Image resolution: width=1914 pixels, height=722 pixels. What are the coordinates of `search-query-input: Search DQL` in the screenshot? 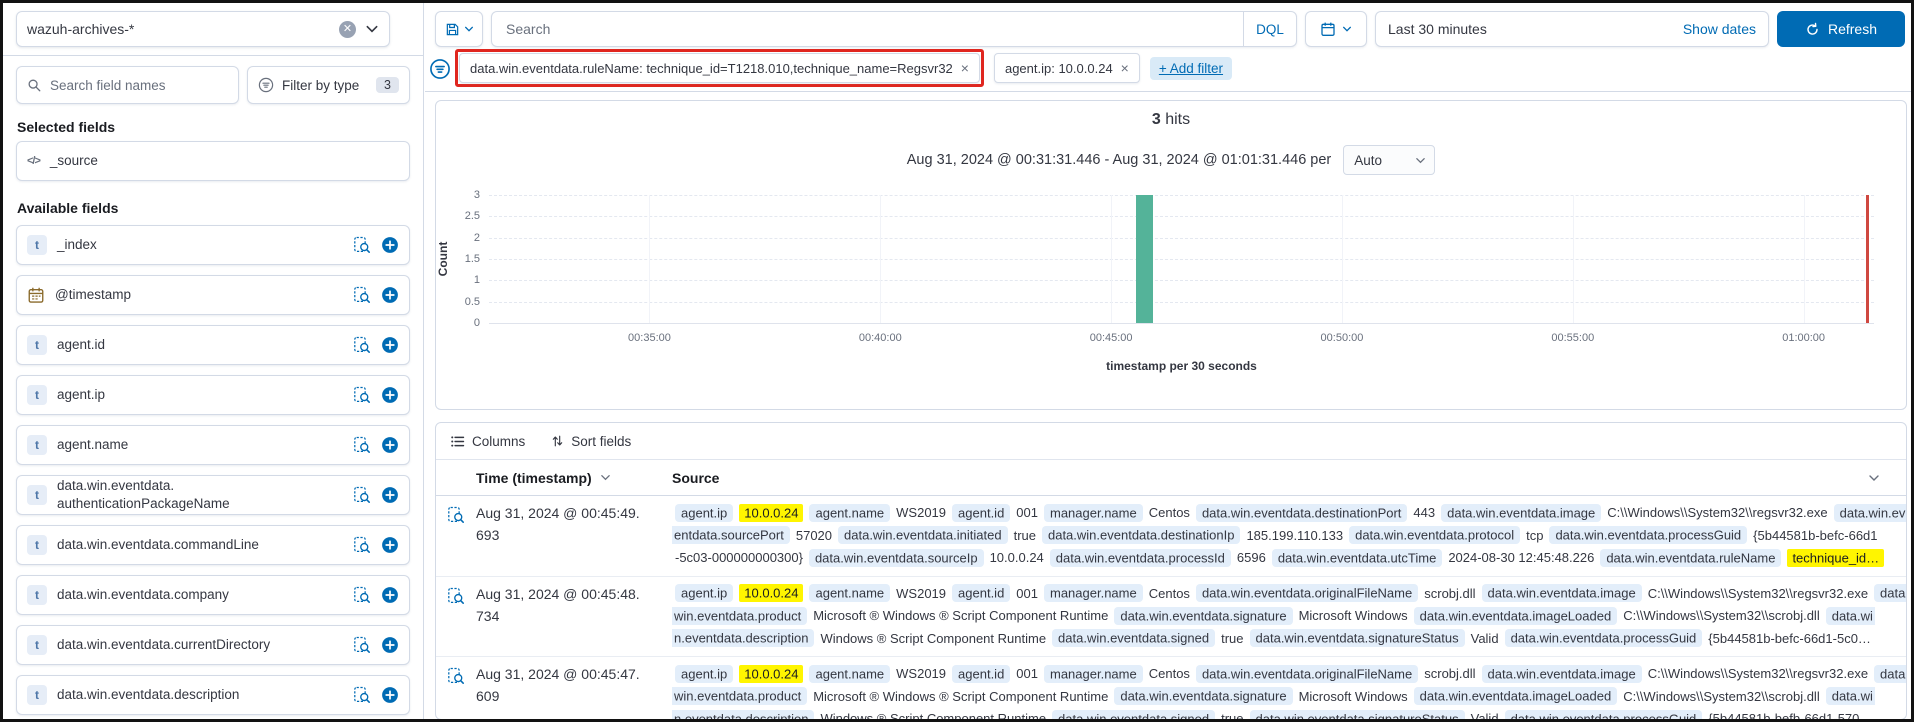 It's located at (894, 29).